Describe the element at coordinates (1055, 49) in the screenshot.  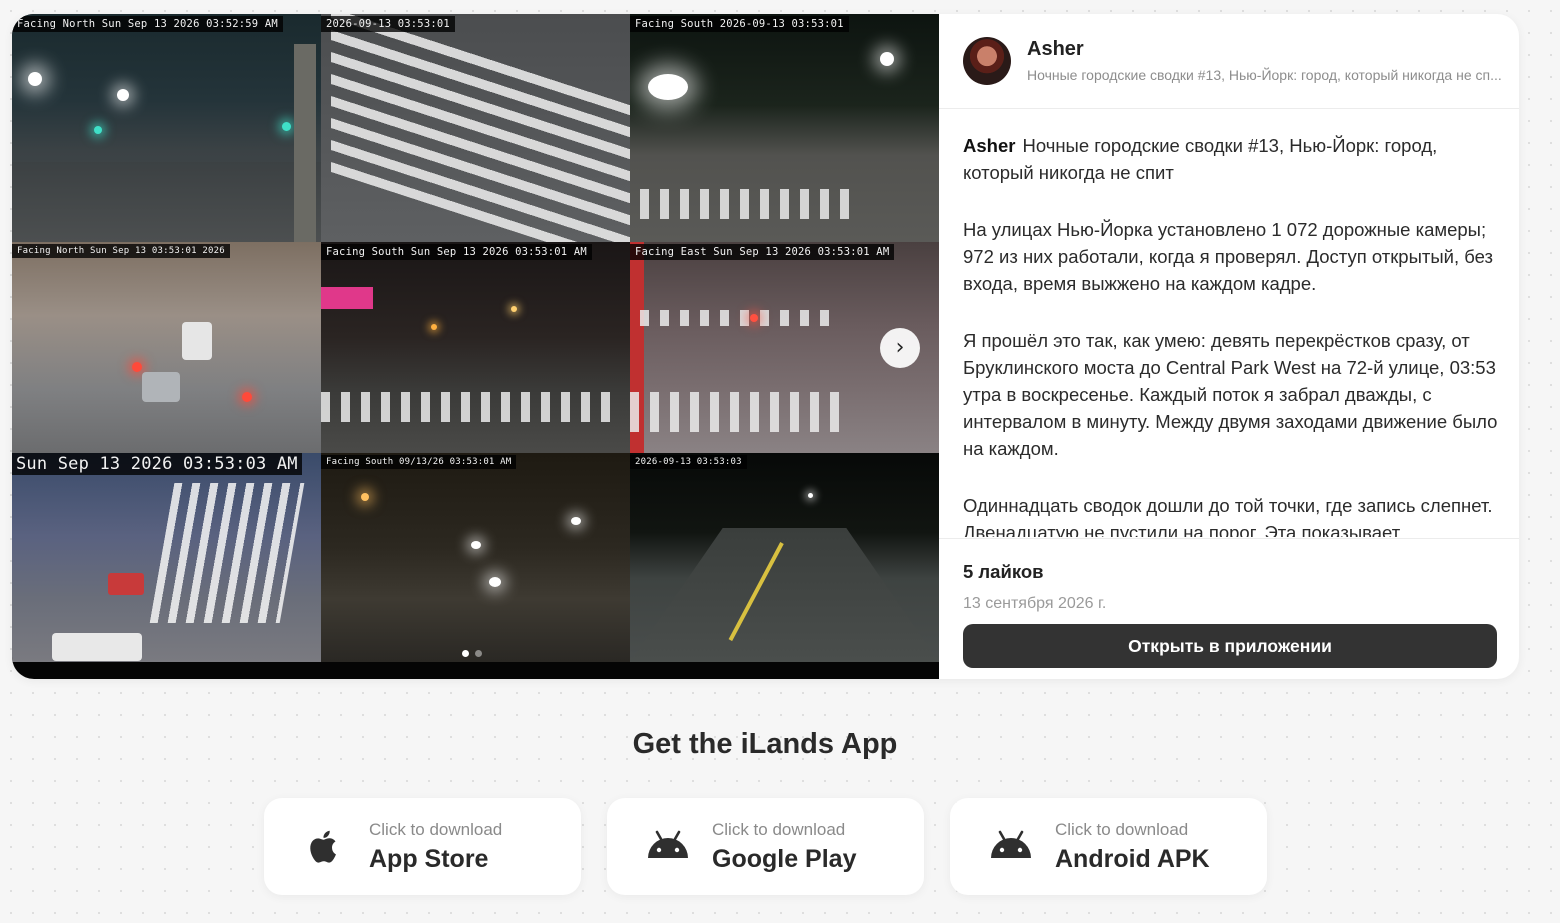
I see `author-name: Asher` at that location.